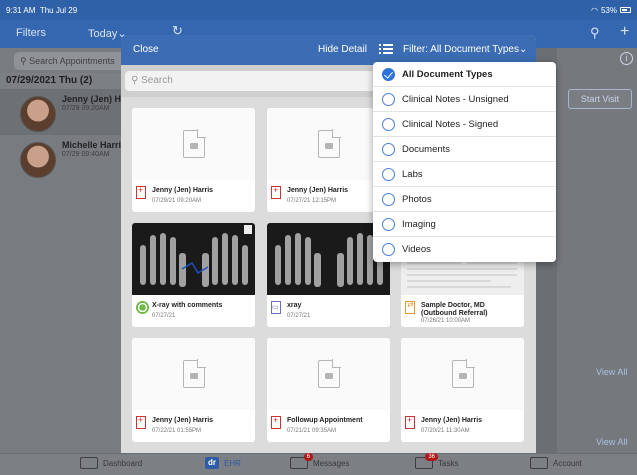  What do you see at coordinates (41, 10) in the screenshot?
I see `status-time-date: 9:31 AM Thu Jul 29` at bounding box center [41, 10].